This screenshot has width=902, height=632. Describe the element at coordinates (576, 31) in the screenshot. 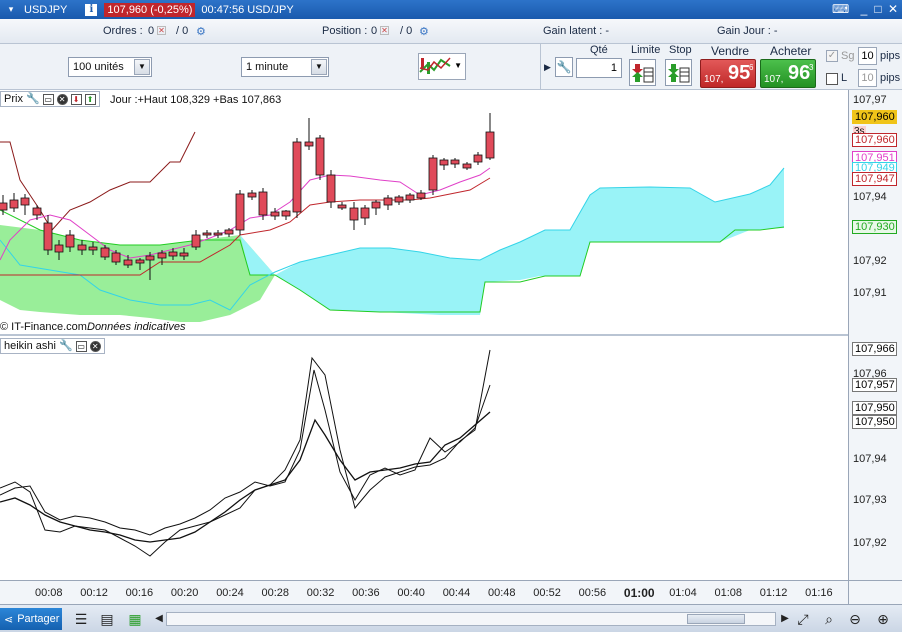

I see `gain-latent: Gain latent : -` at that location.